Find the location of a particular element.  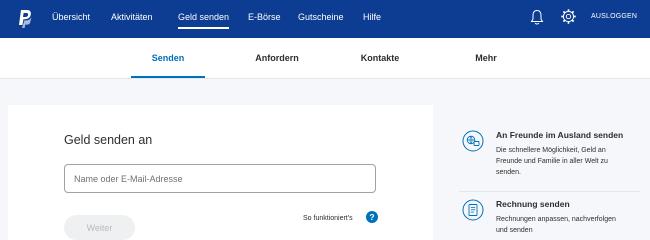

send-abroad-link: An Freunde im Ausland senden is located at coordinates (559, 135).